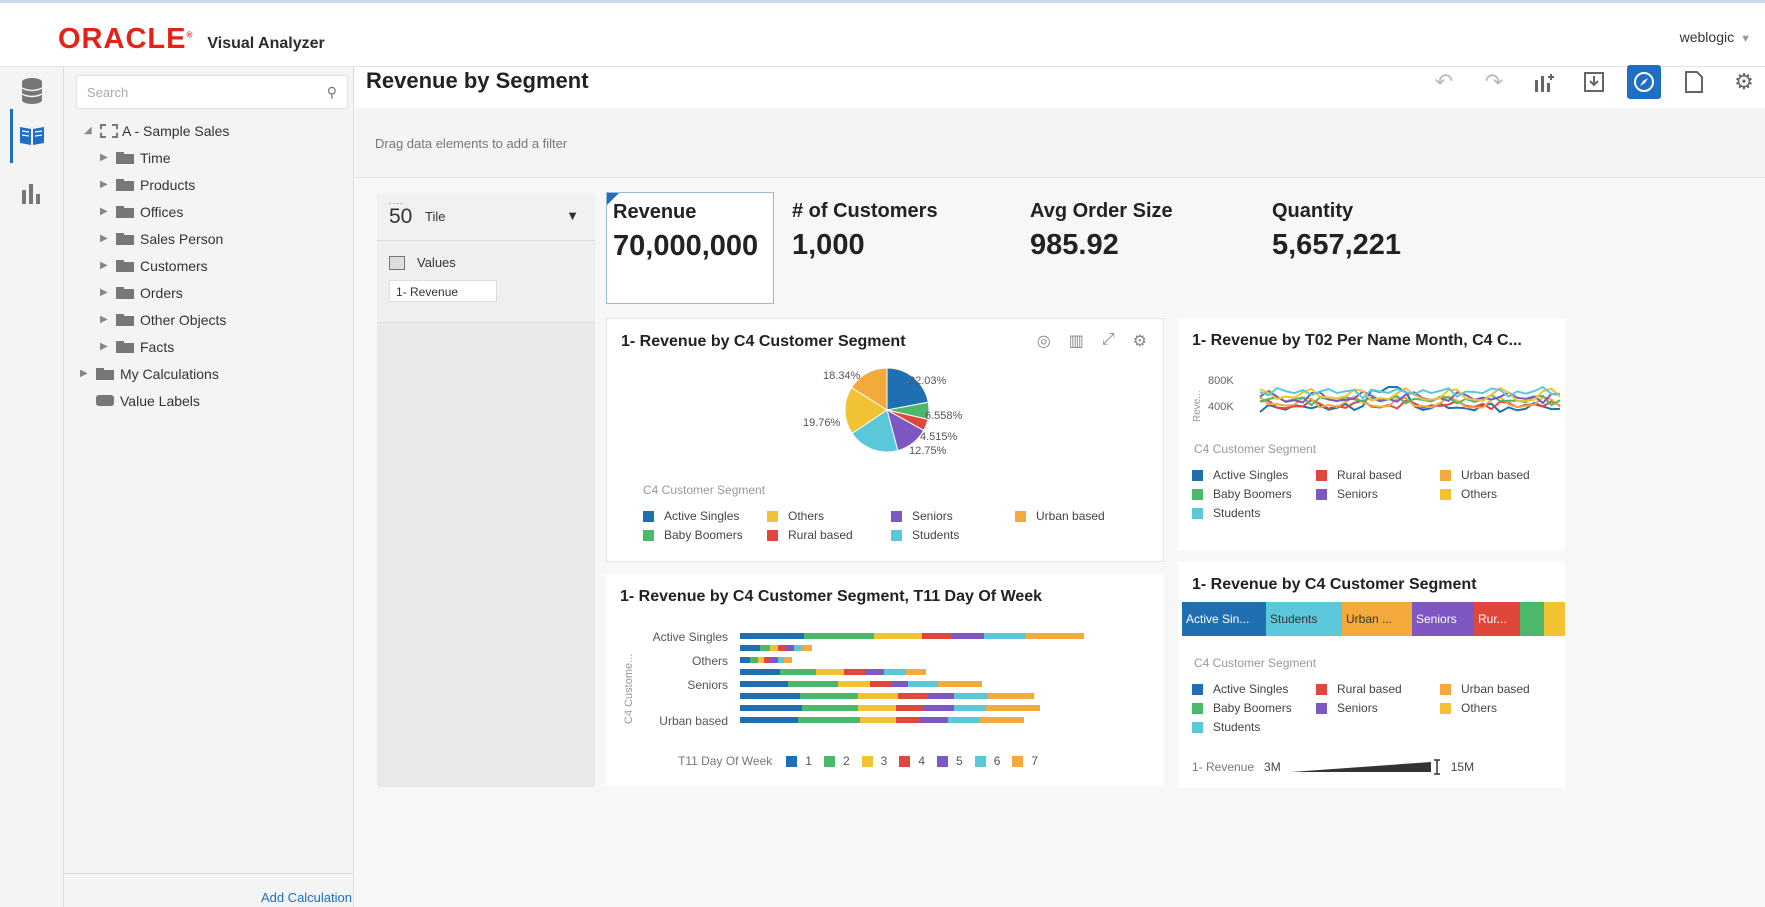 This screenshot has height=907, width=1765. What do you see at coordinates (1382, 256) in the screenshot?
I see `kpi-tile-quantity: Quantity 5,657,221` at bounding box center [1382, 256].